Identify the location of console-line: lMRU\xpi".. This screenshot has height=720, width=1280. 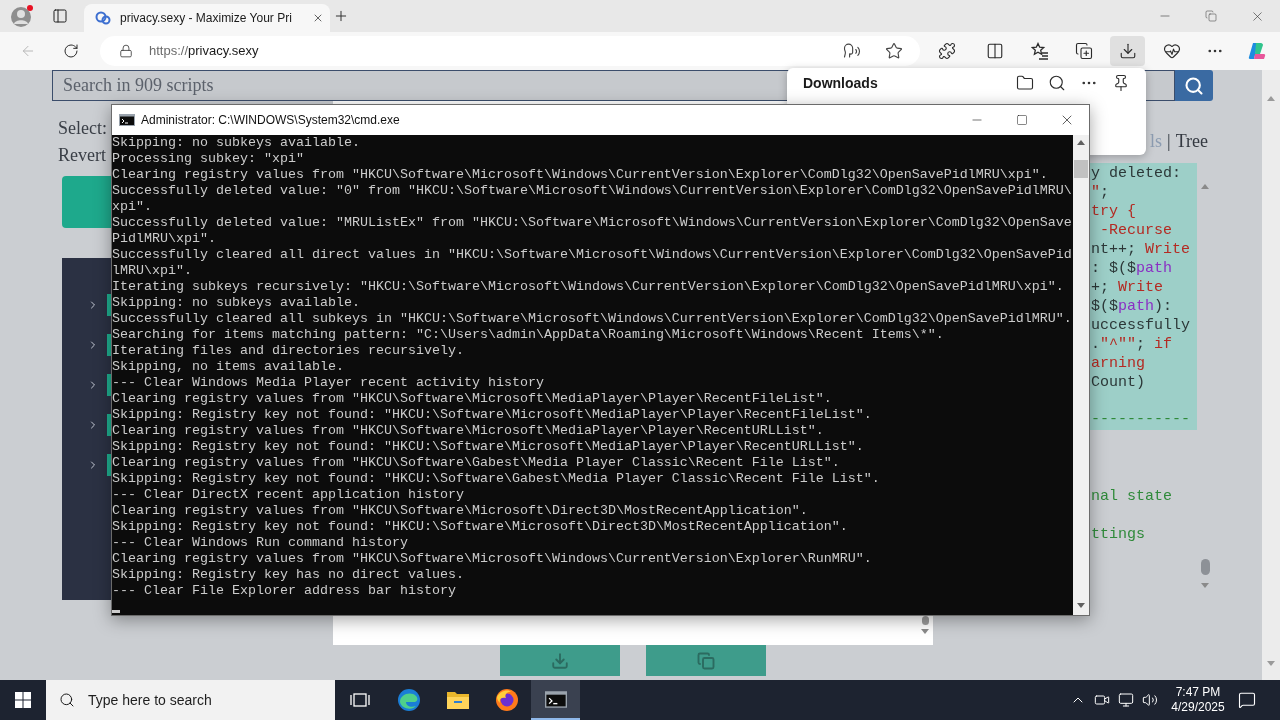
(152, 271).